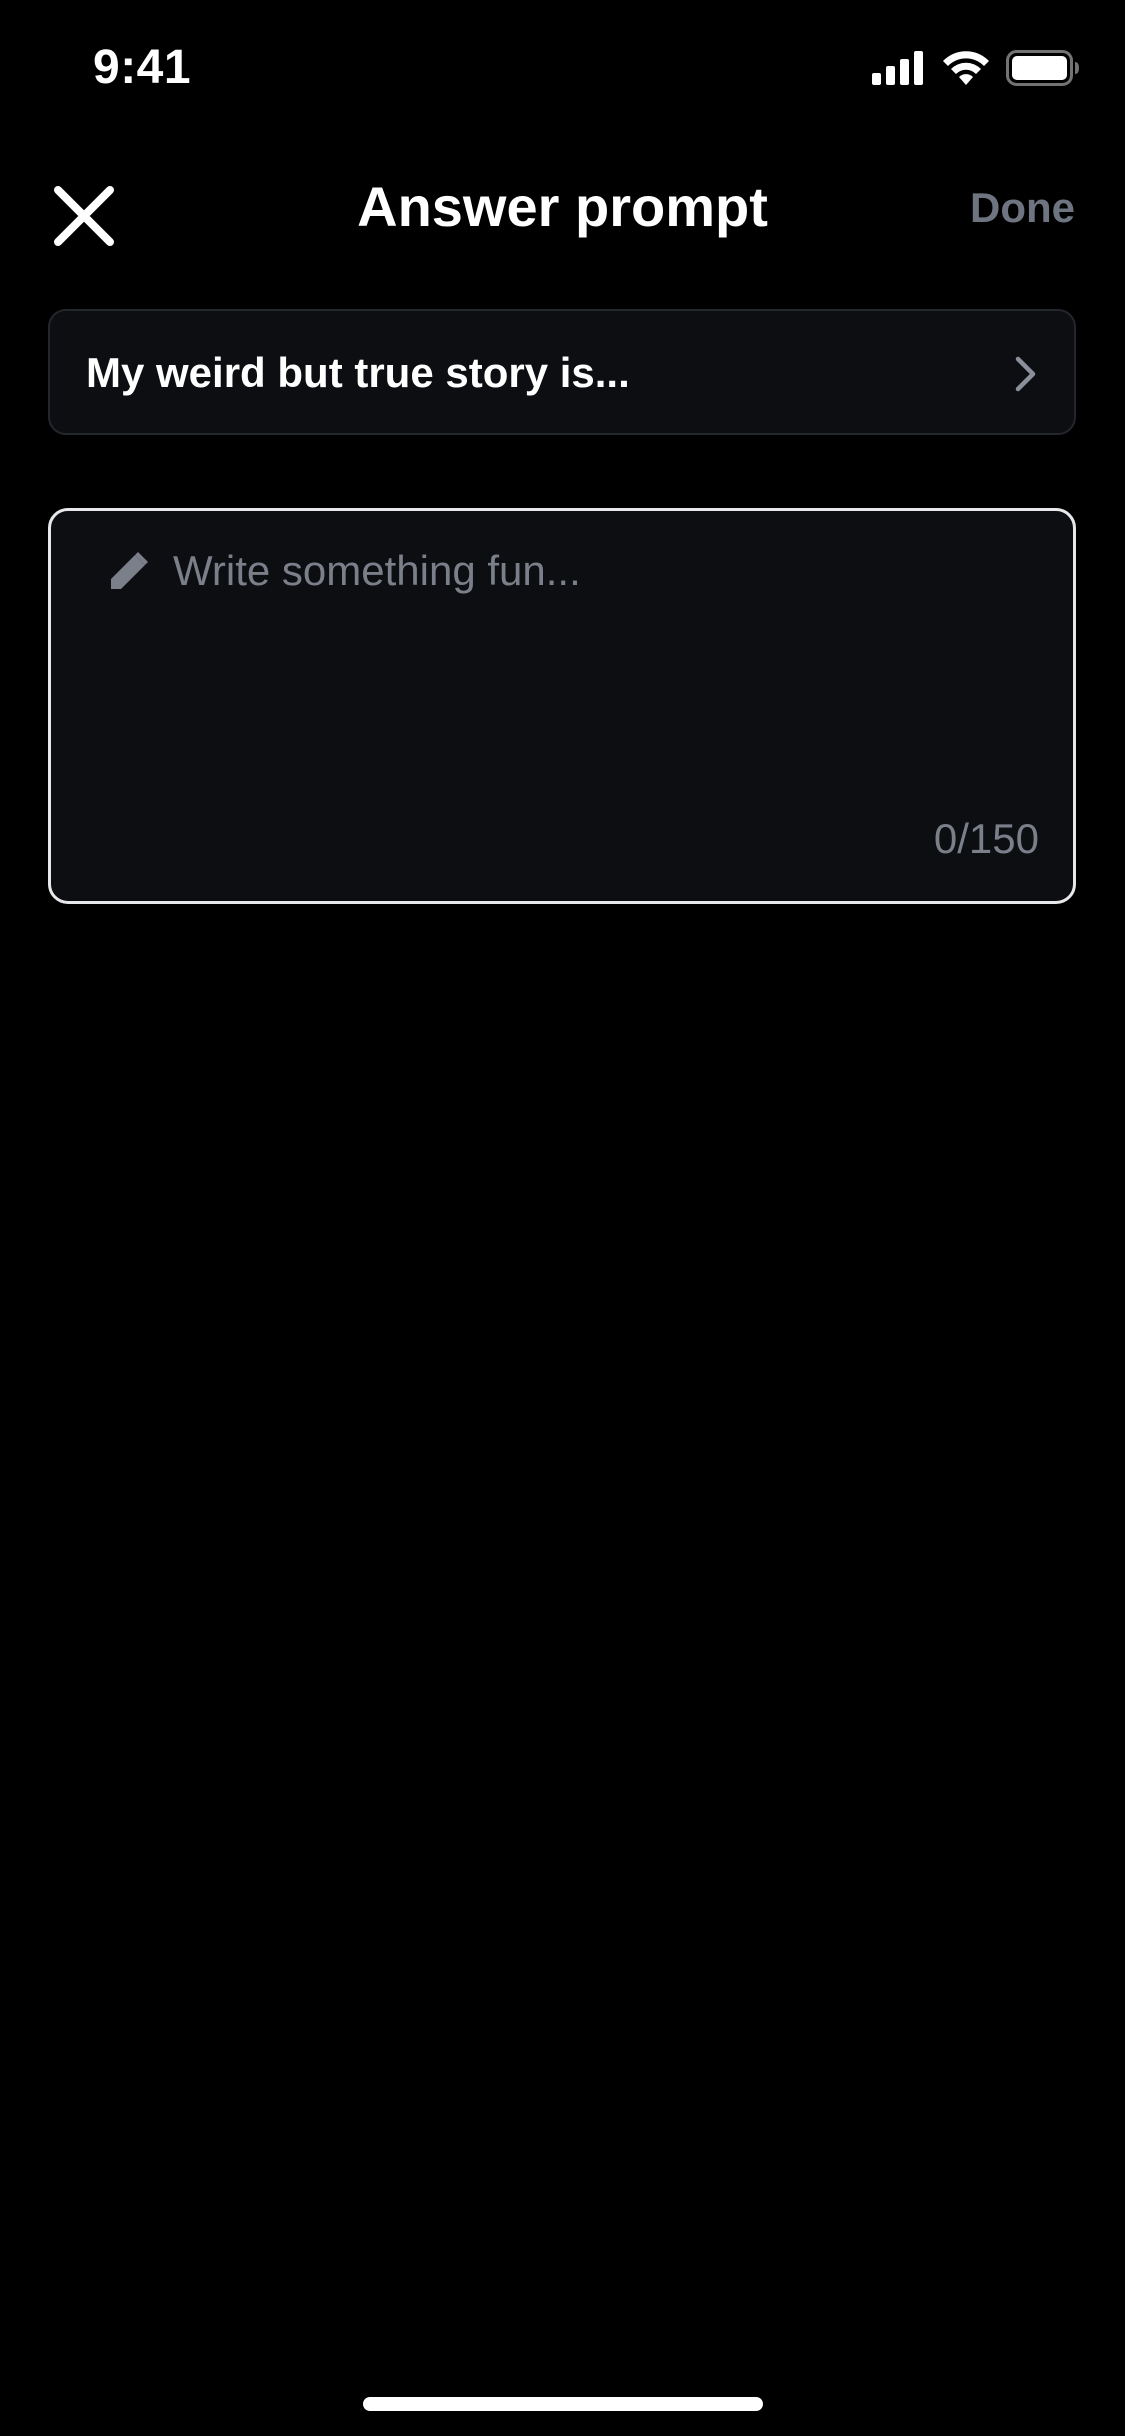 Image resolution: width=1125 pixels, height=2436 pixels. What do you see at coordinates (129, 570) in the screenshot?
I see `pencil-icon` at bounding box center [129, 570].